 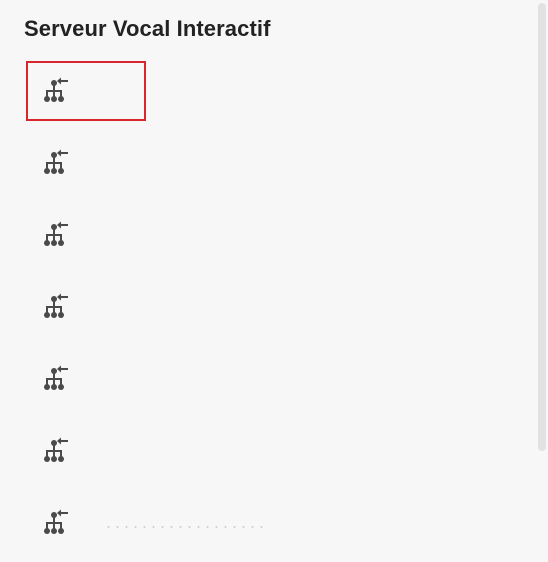 What do you see at coordinates (542, 227) in the screenshot?
I see `scrollbar-thumb` at bounding box center [542, 227].